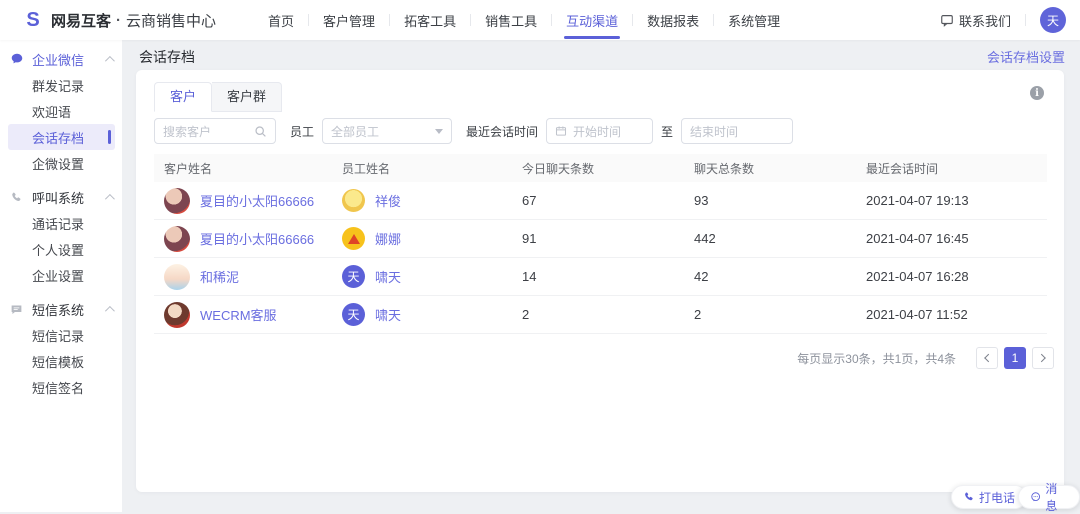 The image size is (1080, 514). What do you see at coordinates (387, 131) in the screenshot?
I see `employee-select: 全部员工` at bounding box center [387, 131].